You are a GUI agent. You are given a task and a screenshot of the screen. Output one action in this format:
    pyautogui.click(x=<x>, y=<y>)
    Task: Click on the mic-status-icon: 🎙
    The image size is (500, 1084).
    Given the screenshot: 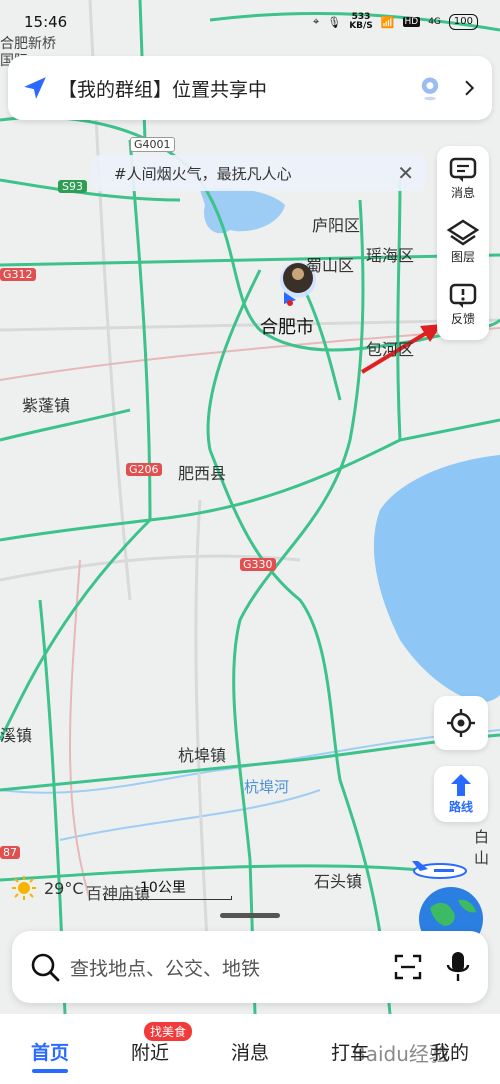 What is the action you would take?
    pyautogui.click(x=334, y=22)
    